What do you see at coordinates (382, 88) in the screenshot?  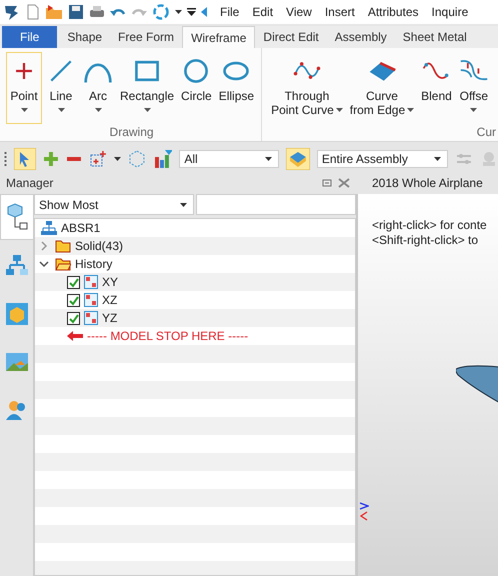 I see `ribbon-tool-button: Curve from Edge` at bounding box center [382, 88].